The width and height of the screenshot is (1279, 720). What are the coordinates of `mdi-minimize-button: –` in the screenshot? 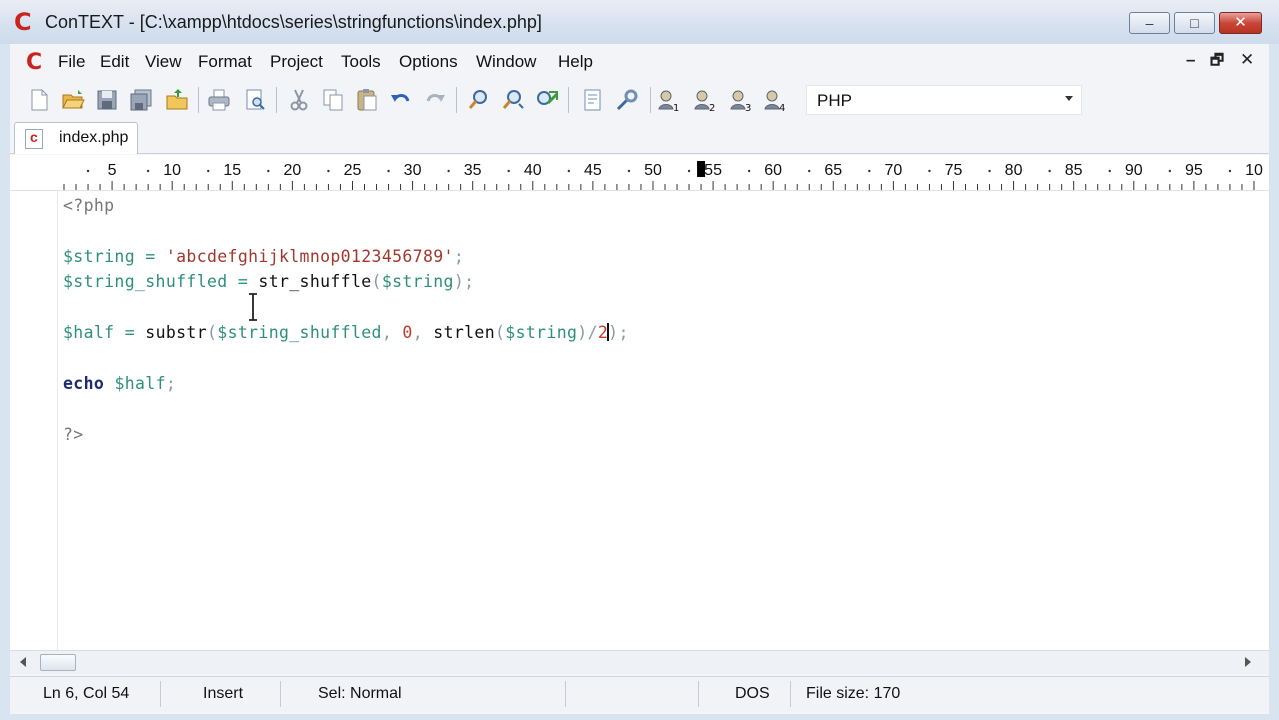 It's located at (1190, 60).